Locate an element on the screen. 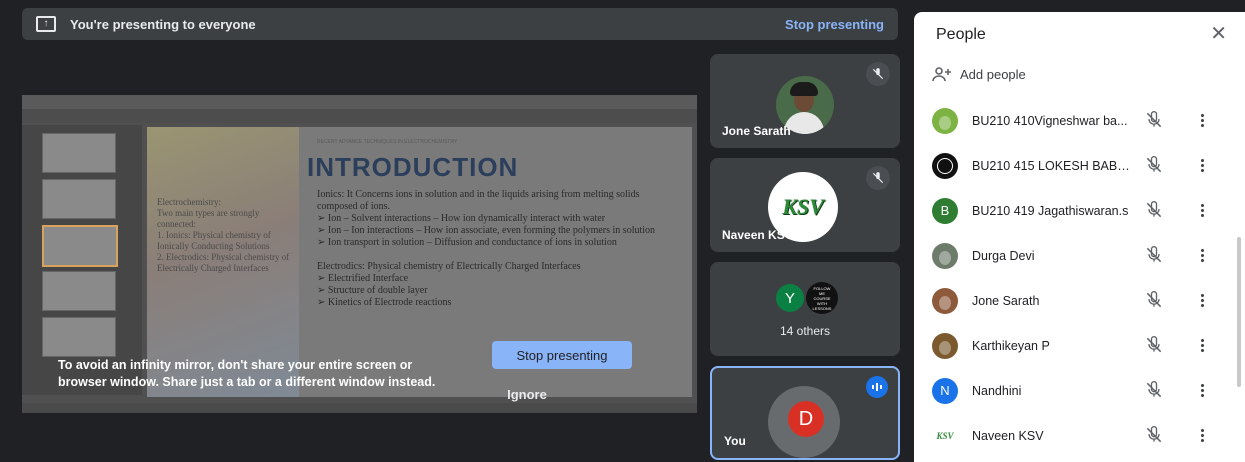 The width and height of the screenshot is (1245, 462). participant-name: Nandhini is located at coordinates (997, 390).